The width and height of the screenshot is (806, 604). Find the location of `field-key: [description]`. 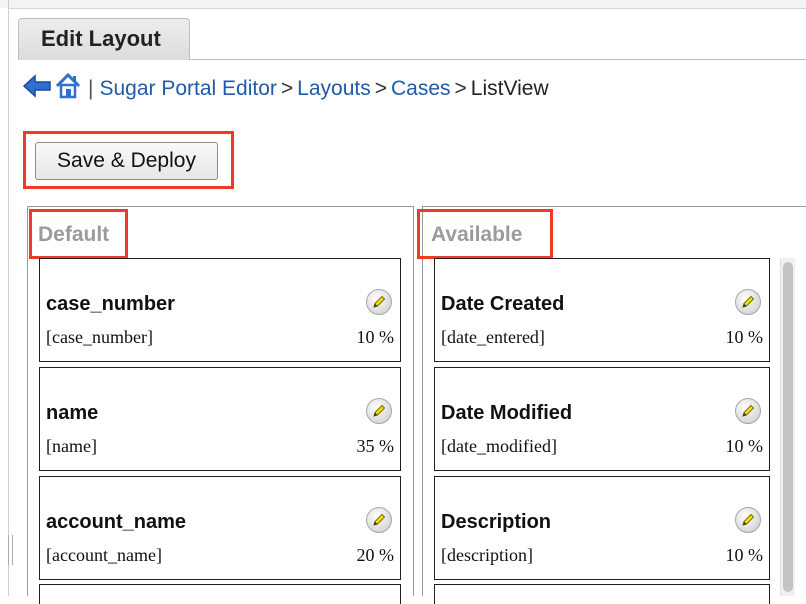

field-key: [description] is located at coordinates (487, 555).